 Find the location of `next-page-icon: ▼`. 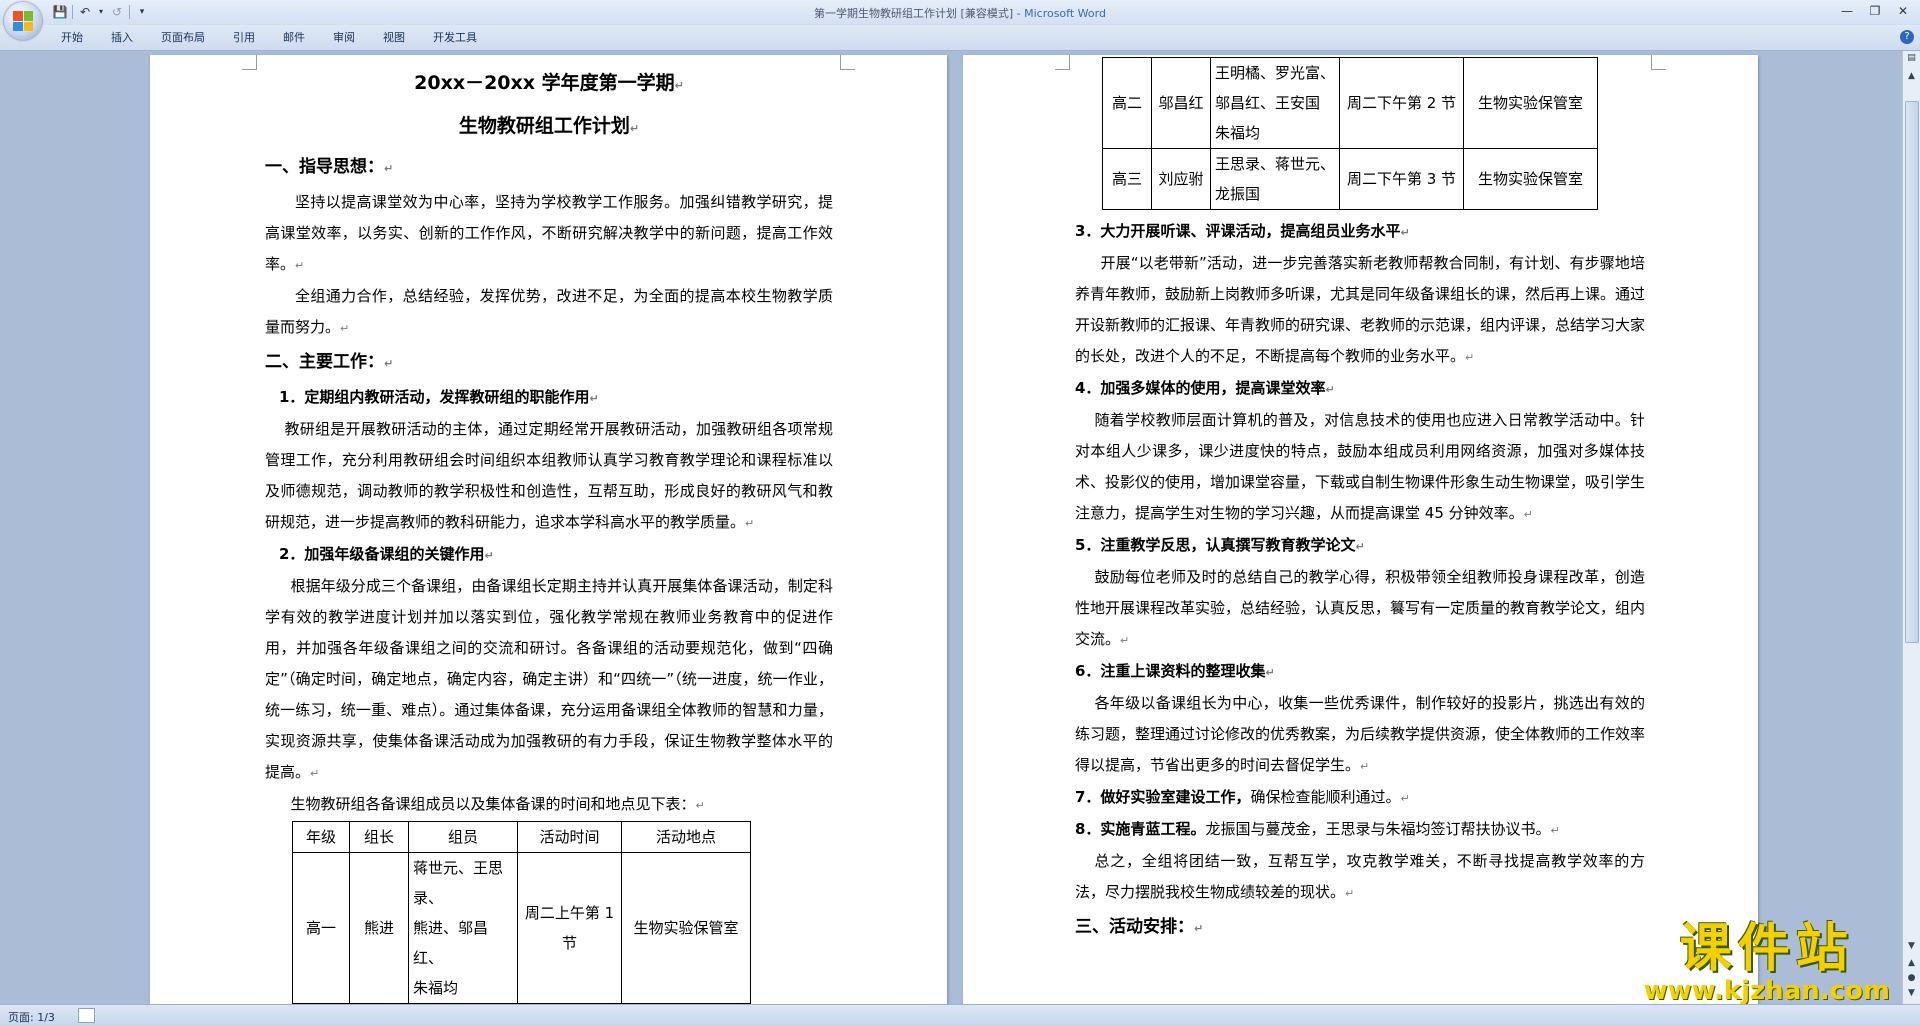

next-page-icon: ▼ is located at coordinates (1911, 993).